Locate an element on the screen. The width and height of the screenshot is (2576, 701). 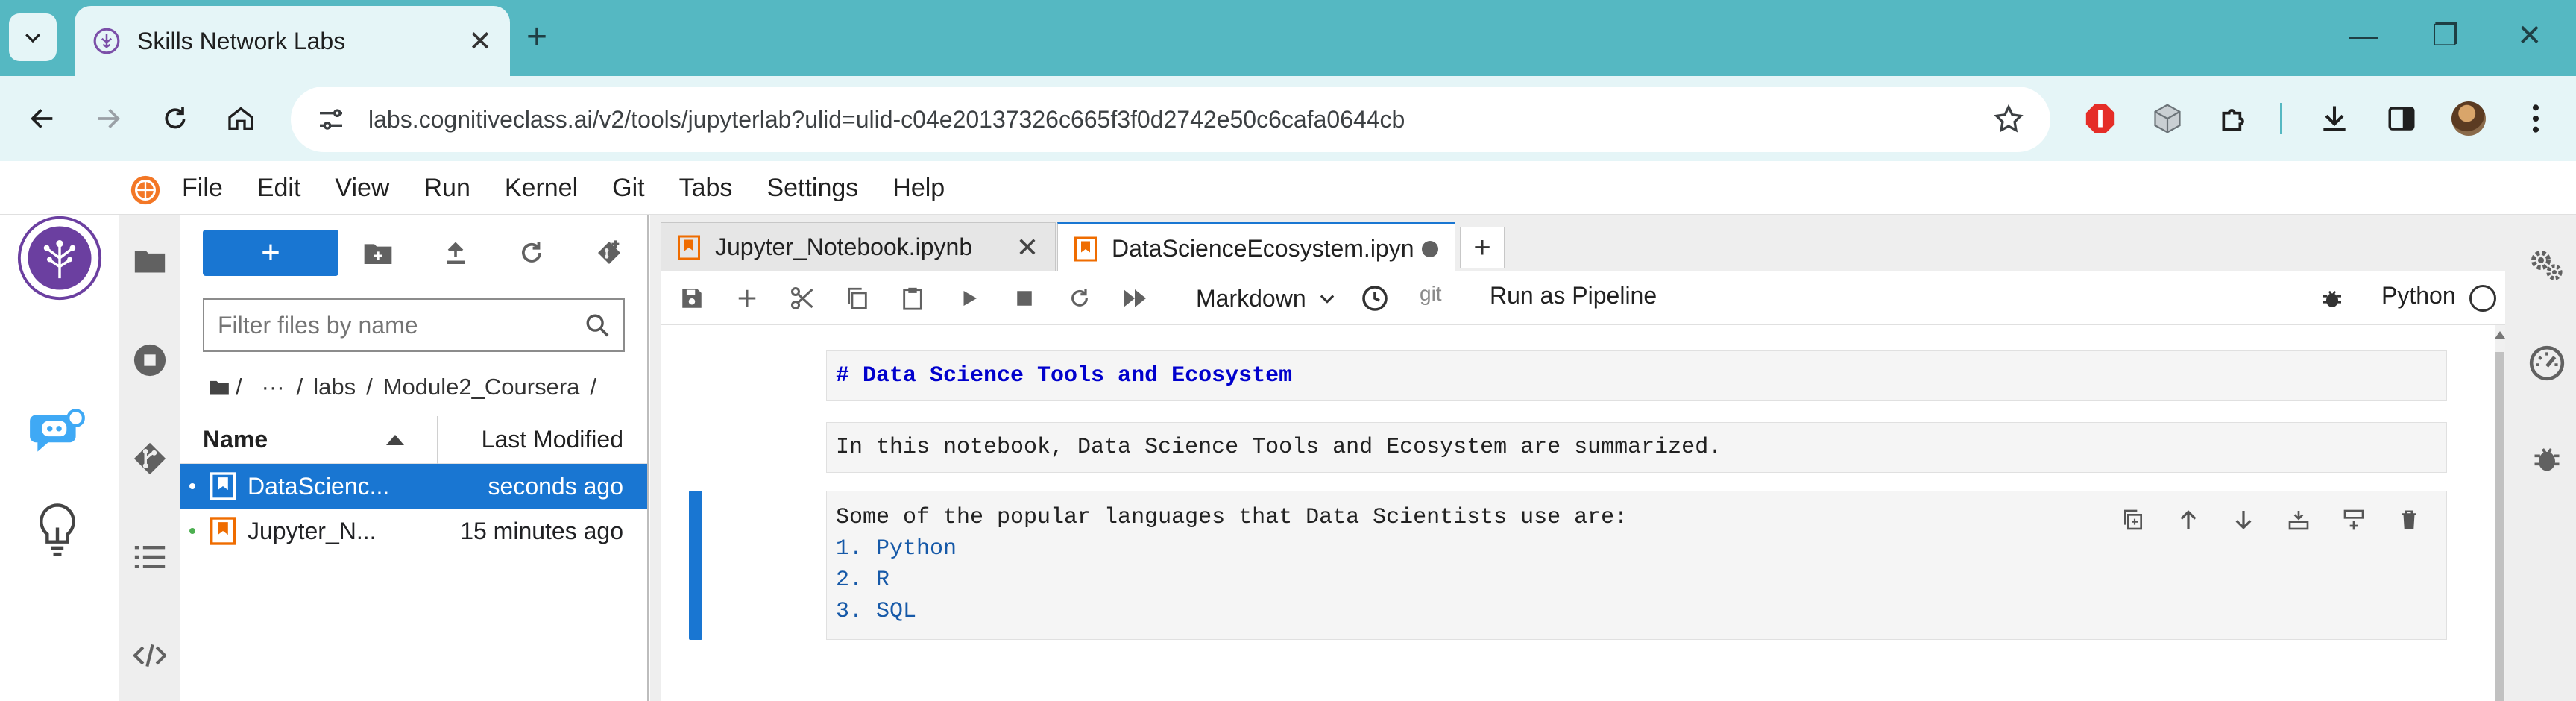
upload-button is located at coordinates (455, 253).